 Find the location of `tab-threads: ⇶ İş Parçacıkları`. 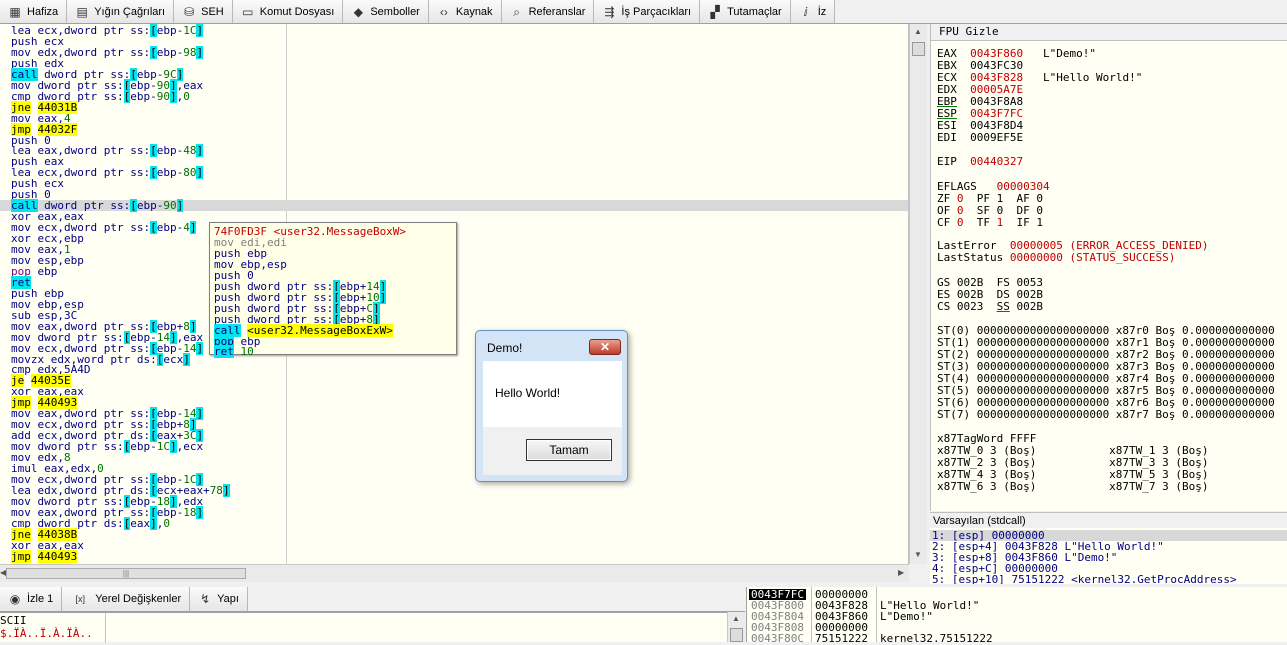

tab-threads: ⇶ İş Parçacıkları is located at coordinates (647, 11).